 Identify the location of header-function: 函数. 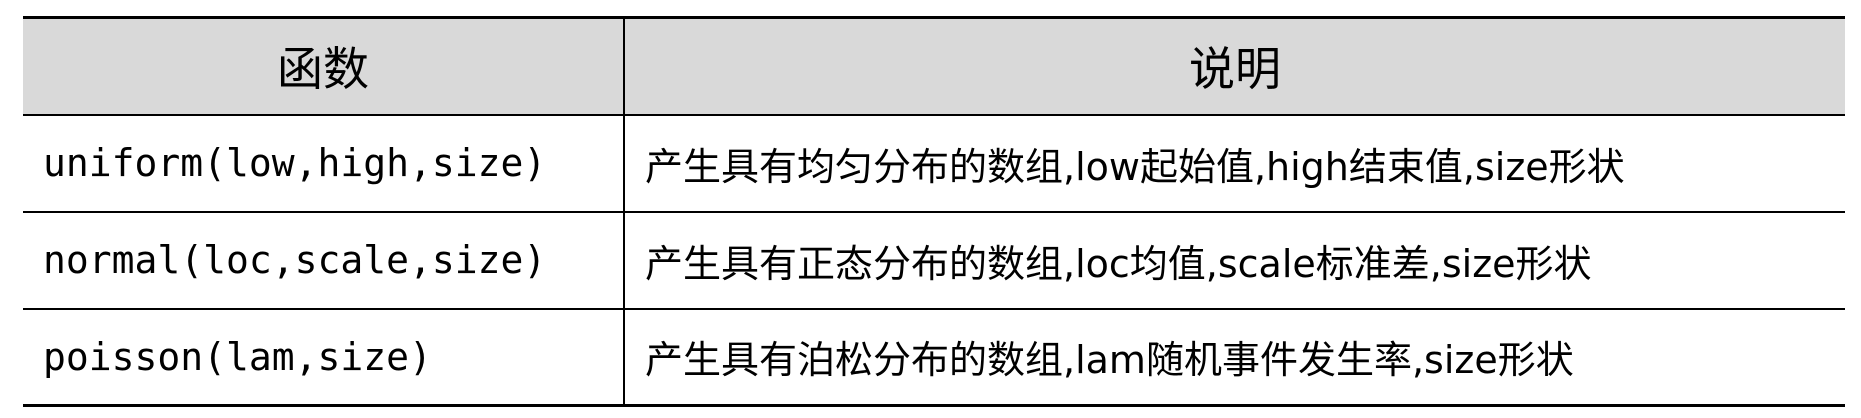
(324, 66).